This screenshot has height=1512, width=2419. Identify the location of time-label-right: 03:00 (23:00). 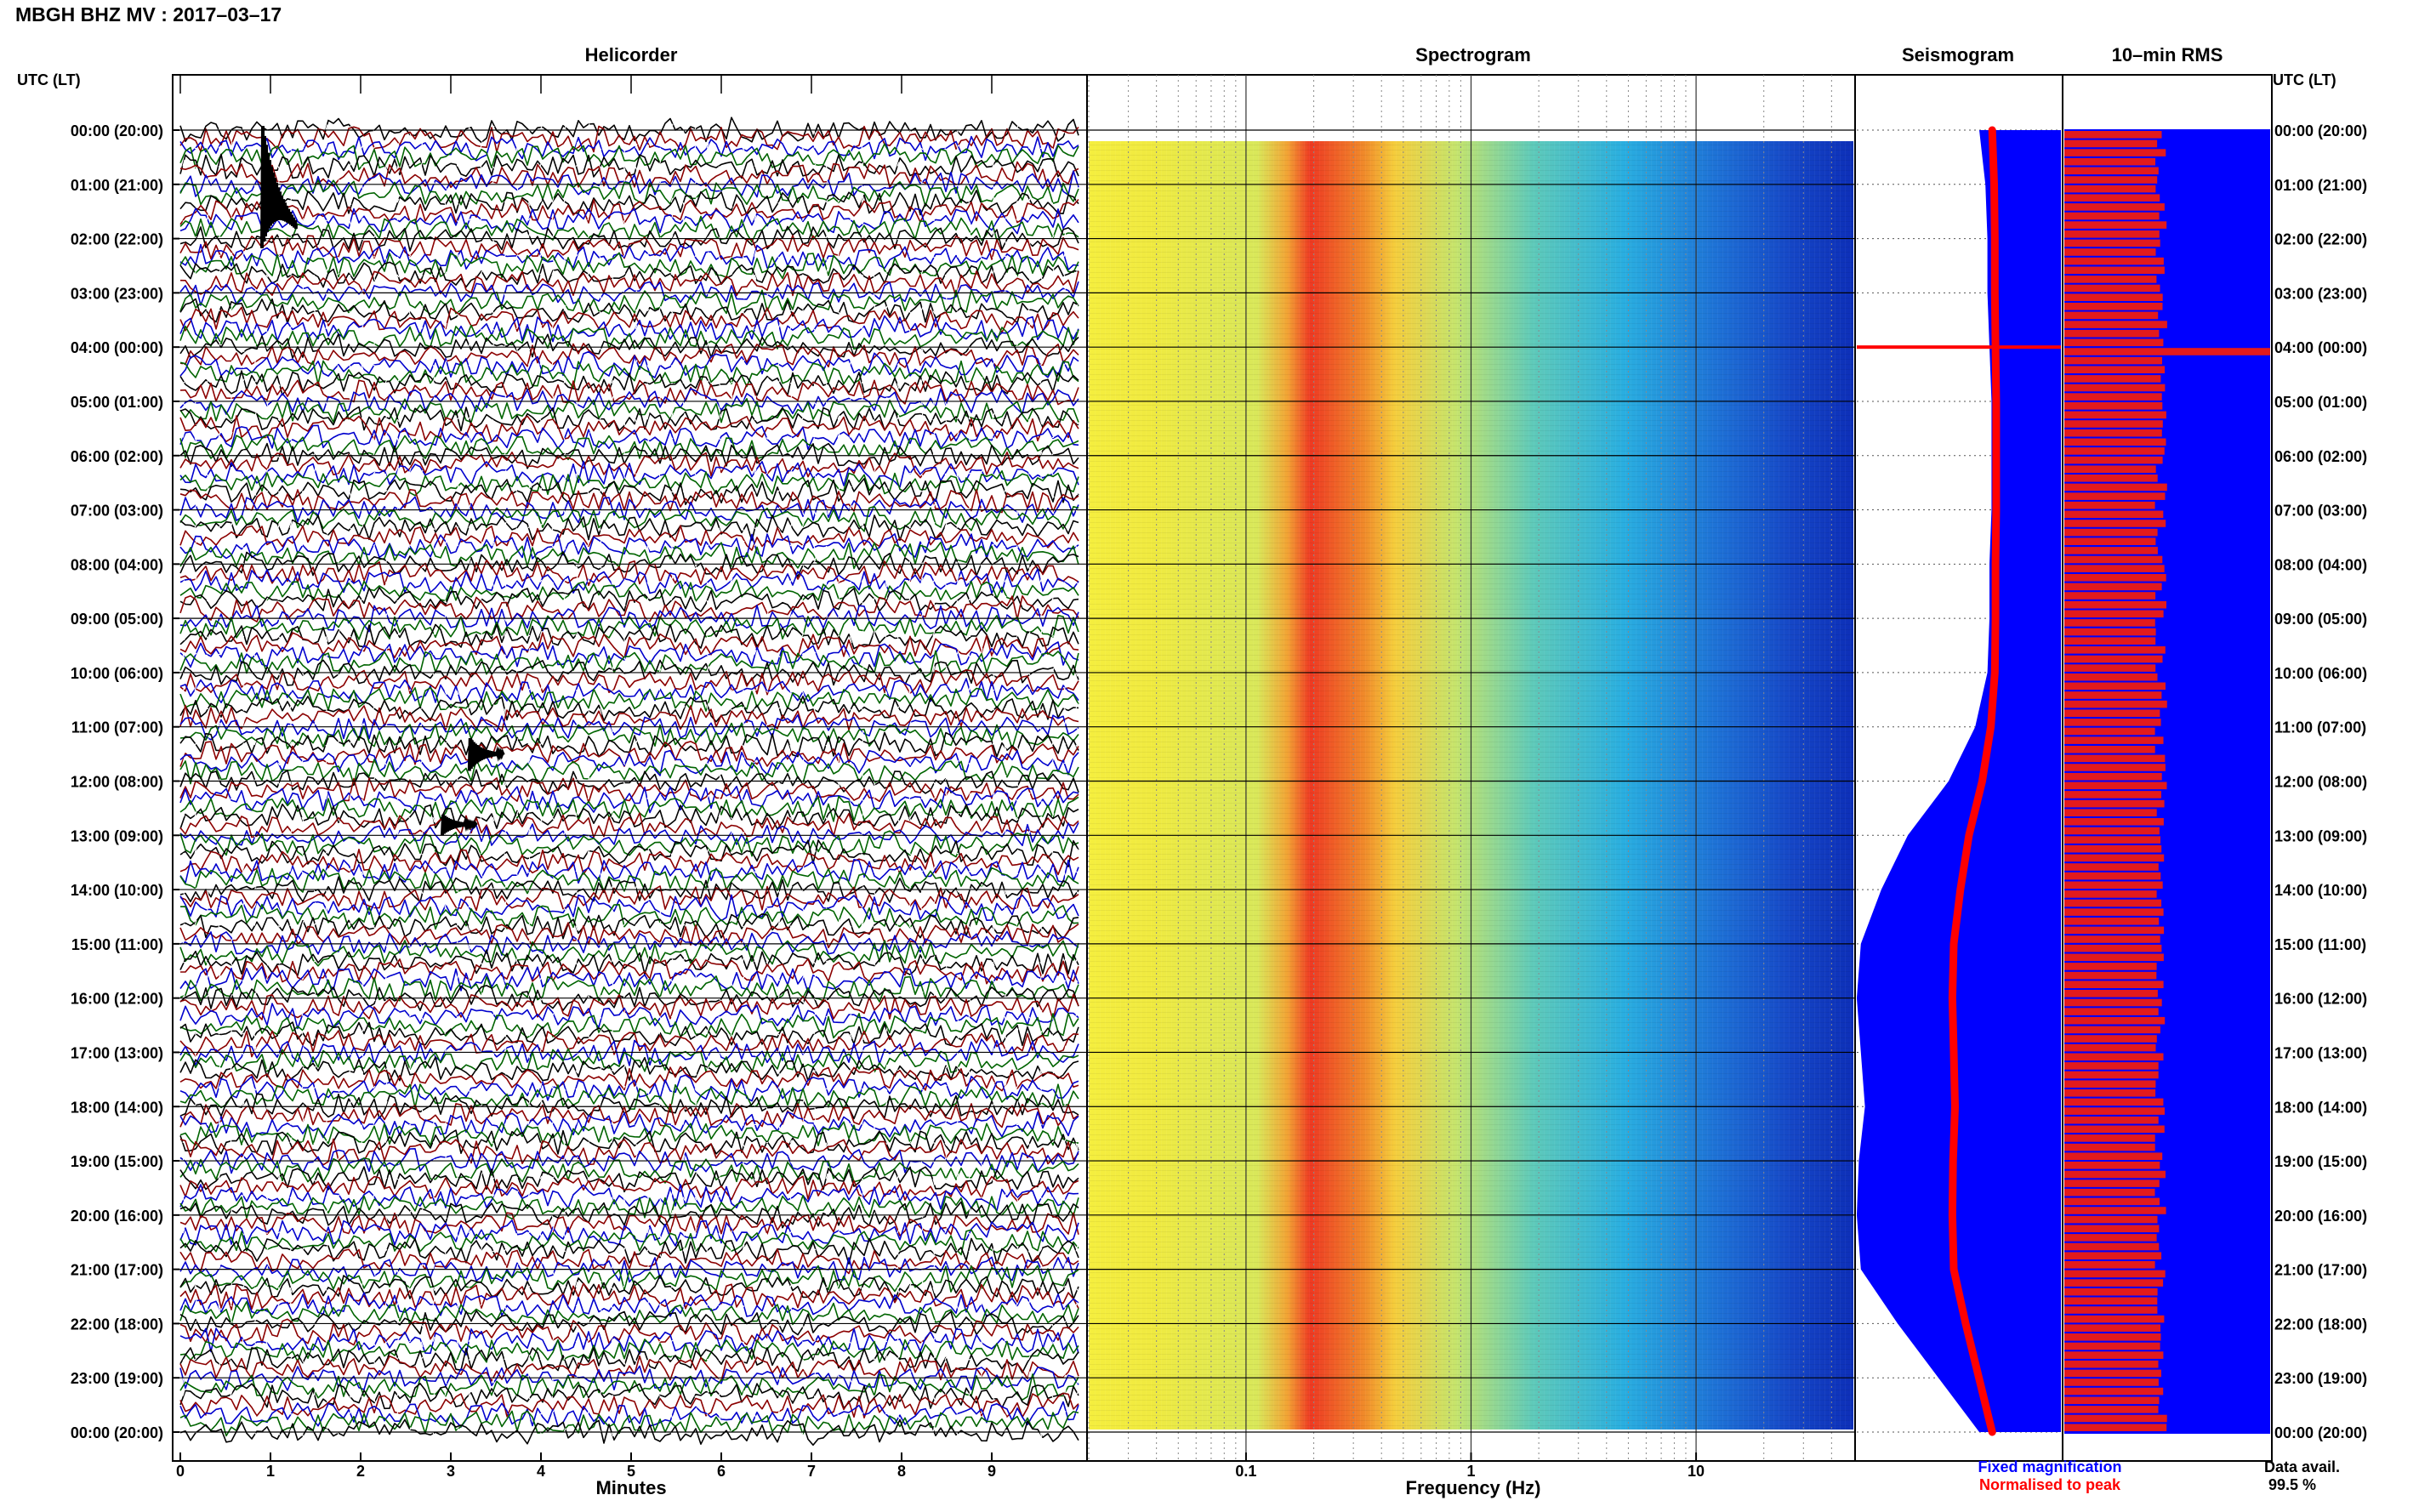
(2320, 293).